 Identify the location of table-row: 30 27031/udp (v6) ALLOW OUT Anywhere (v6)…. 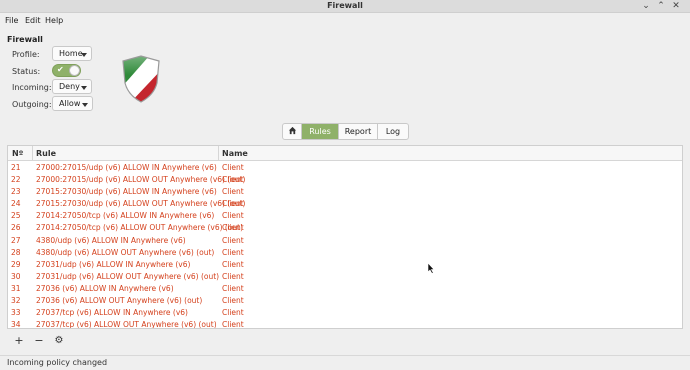
(345, 277).